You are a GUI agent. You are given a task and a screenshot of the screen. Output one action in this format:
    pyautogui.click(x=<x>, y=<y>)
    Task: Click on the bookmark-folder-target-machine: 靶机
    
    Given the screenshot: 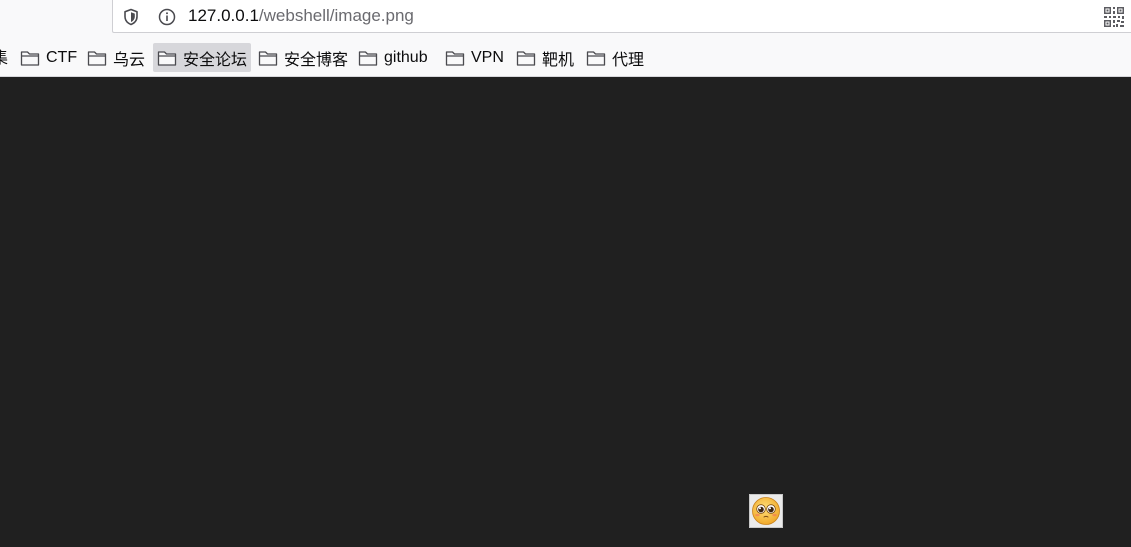 What is the action you would take?
    pyautogui.click(x=545, y=57)
    